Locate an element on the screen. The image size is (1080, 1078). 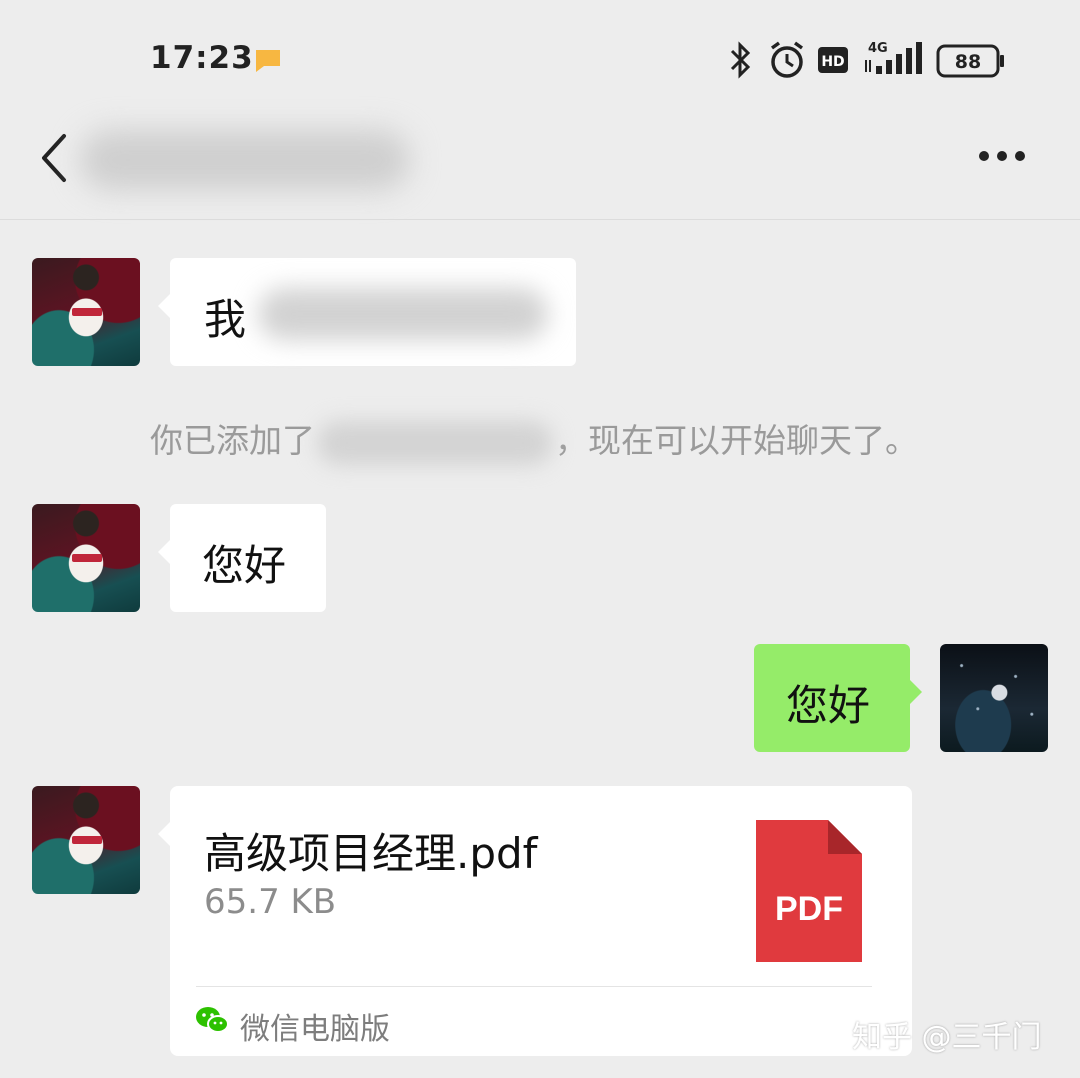
watermark: 知乎 @三千门 is located at coordinates (947, 1037).